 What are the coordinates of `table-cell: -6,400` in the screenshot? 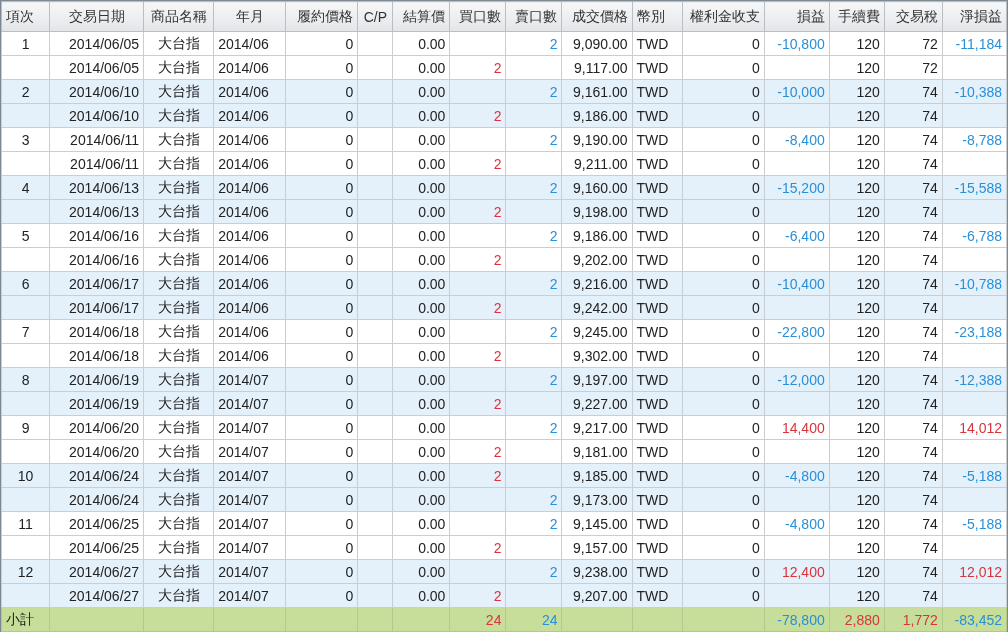 It's located at (797, 235).